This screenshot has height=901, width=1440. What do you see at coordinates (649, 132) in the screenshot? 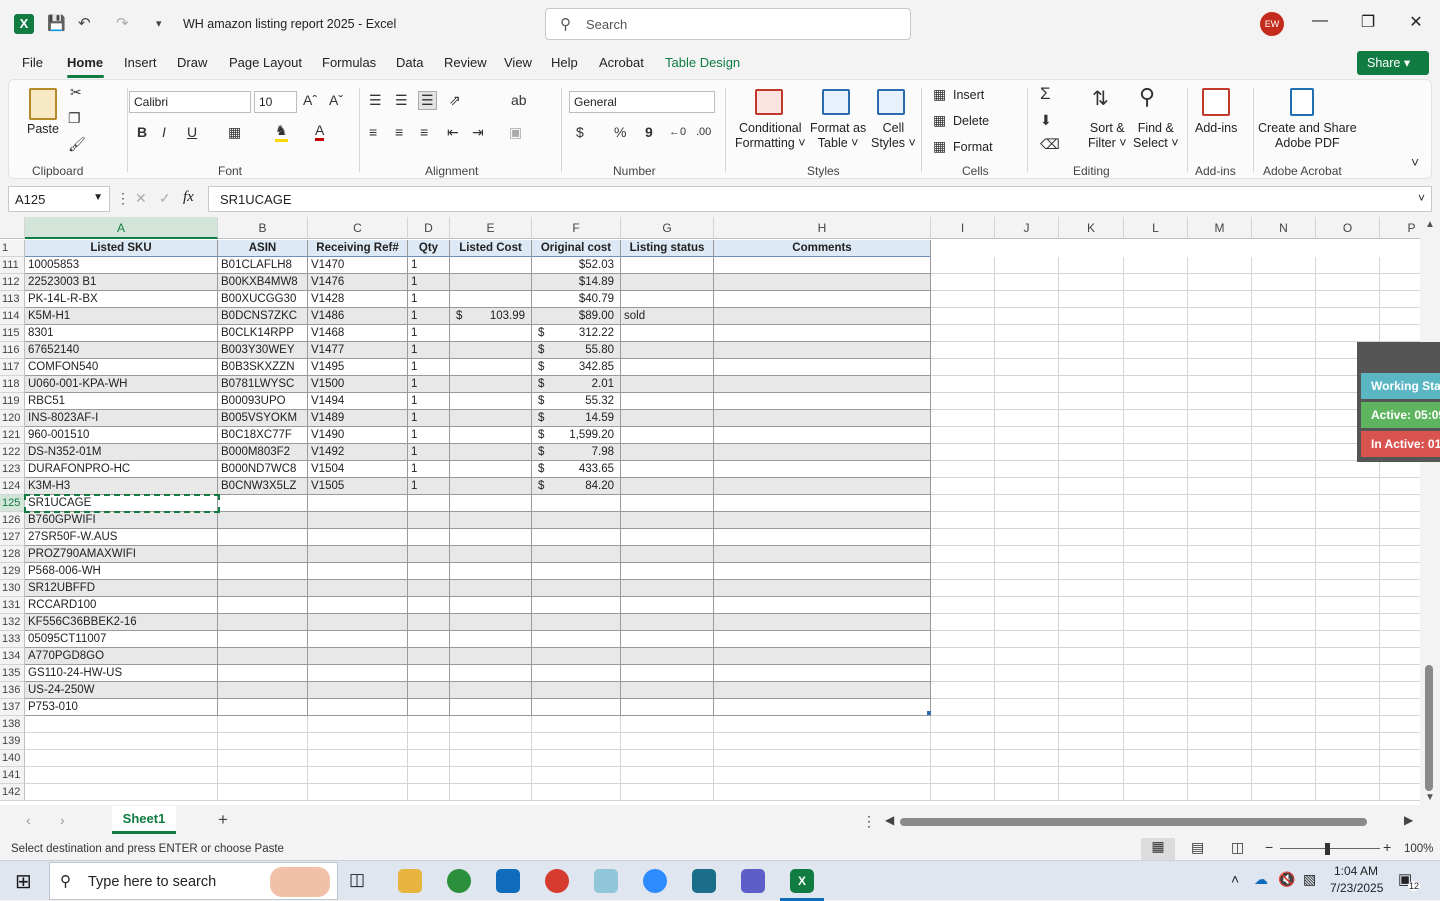
I see `comma-button: 9` at bounding box center [649, 132].